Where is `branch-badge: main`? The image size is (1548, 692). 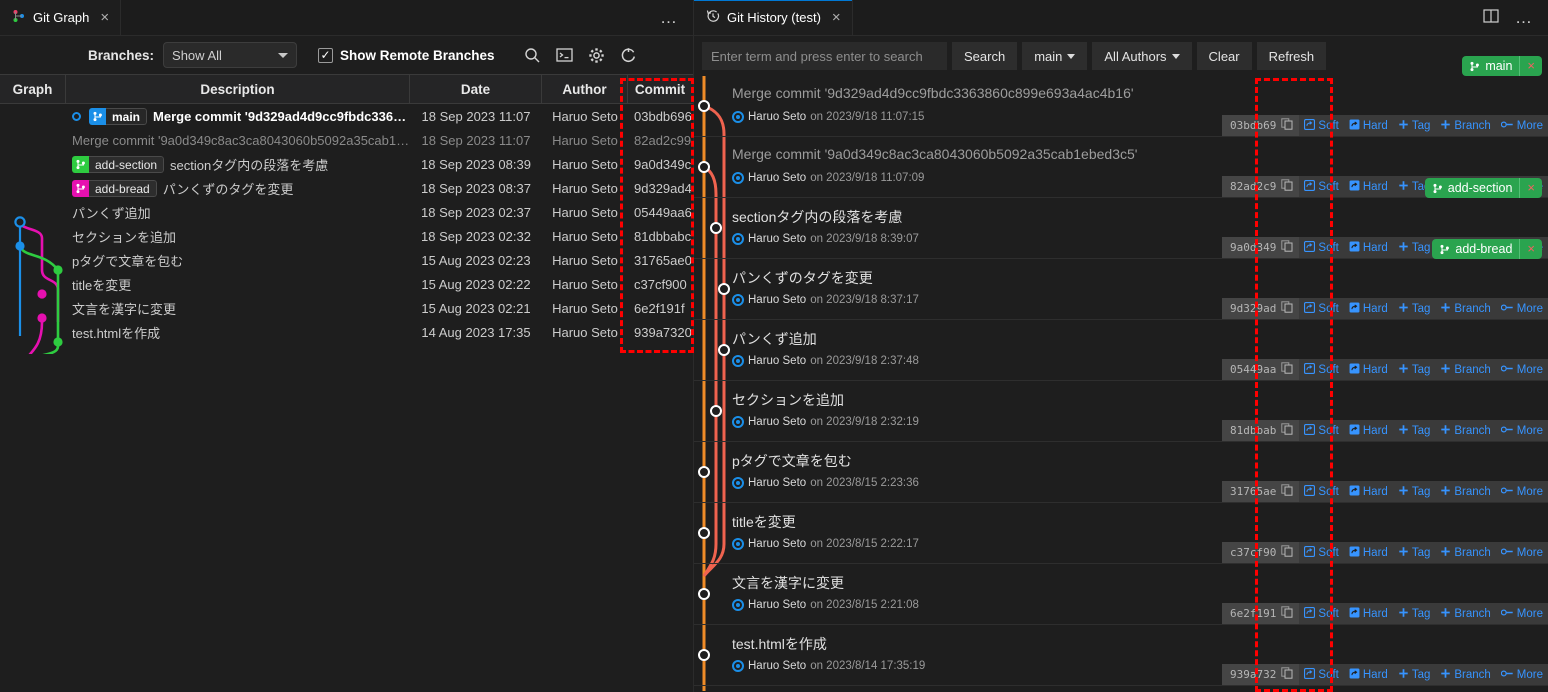
branch-badge: main is located at coordinates (118, 116).